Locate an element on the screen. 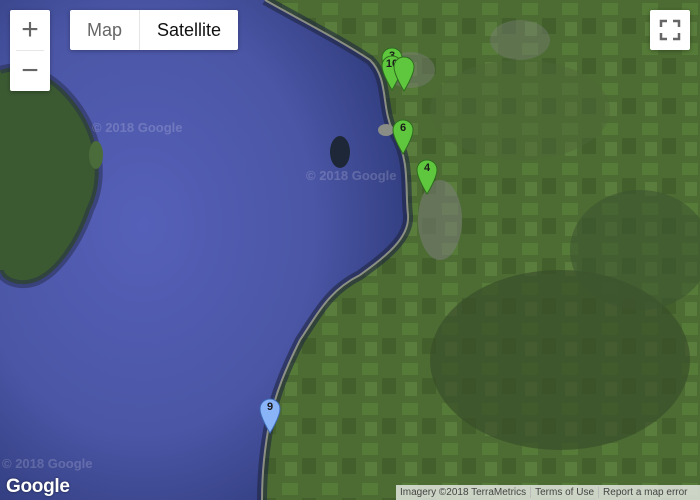 This screenshot has width=700, height=500. map-marker-extra is located at coordinates (404, 74).